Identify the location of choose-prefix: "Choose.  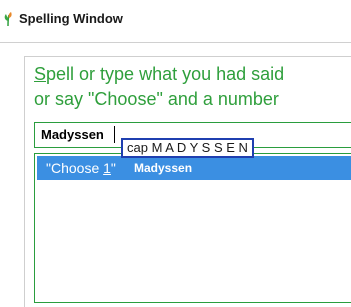
(75, 168).